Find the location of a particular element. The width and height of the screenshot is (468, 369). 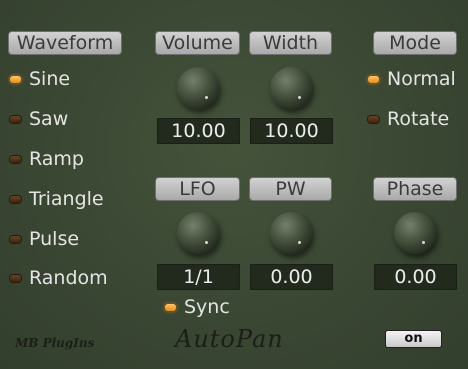

lfo-rate-display: 1/1 is located at coordinates (198, 277).